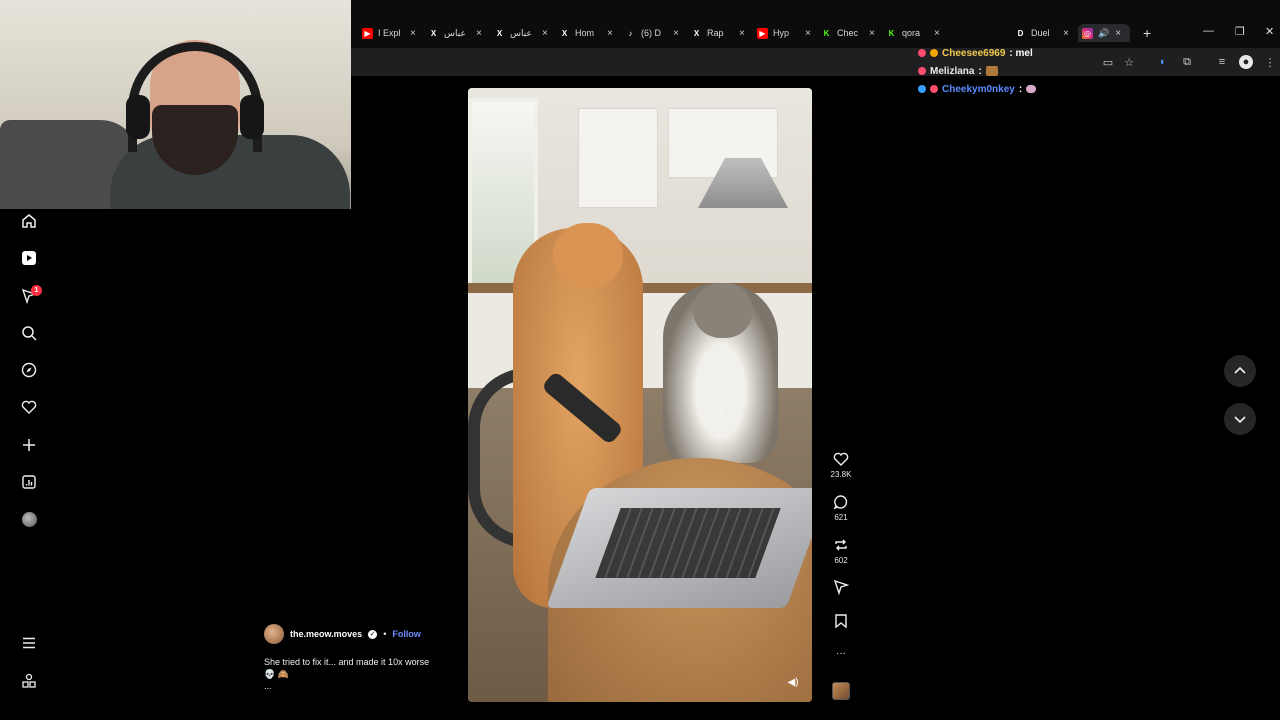  I want to click on laptop-keyboard, so click(688, 543).